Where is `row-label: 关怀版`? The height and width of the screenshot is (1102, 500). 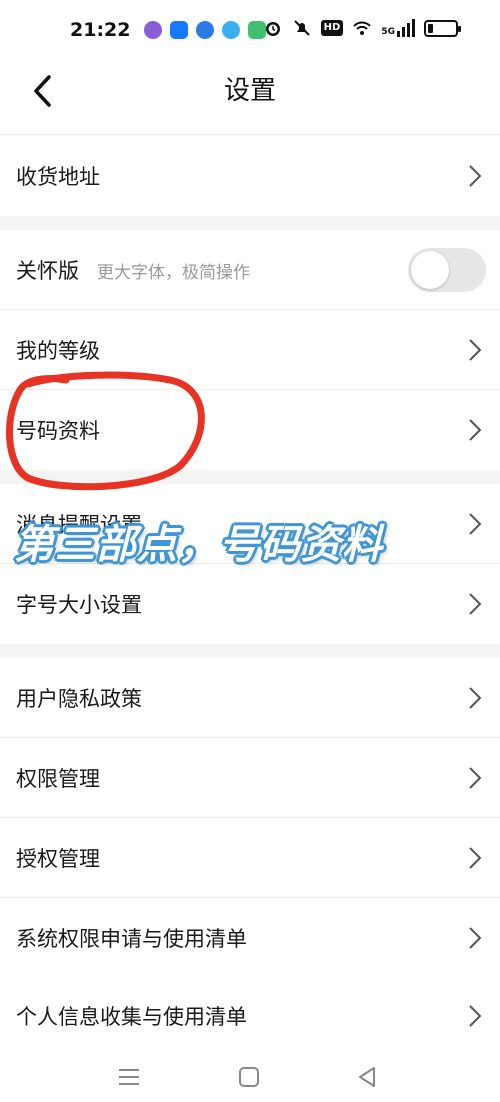
row-label: 关怀版 is located at coordinates (47, 271).